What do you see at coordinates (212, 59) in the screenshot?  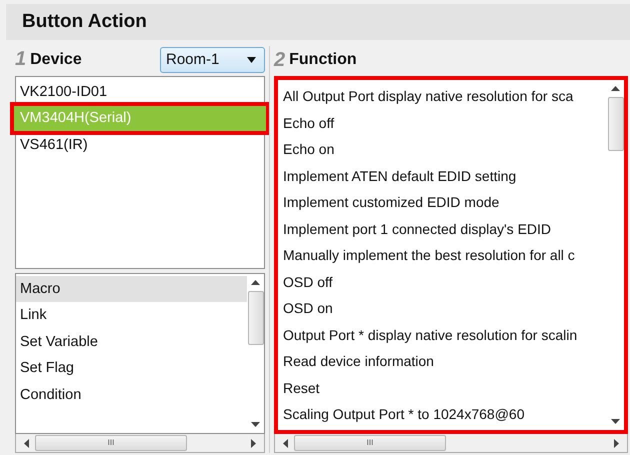 I see `room-dropdown: Room-1` at bounding box center [212, 59].